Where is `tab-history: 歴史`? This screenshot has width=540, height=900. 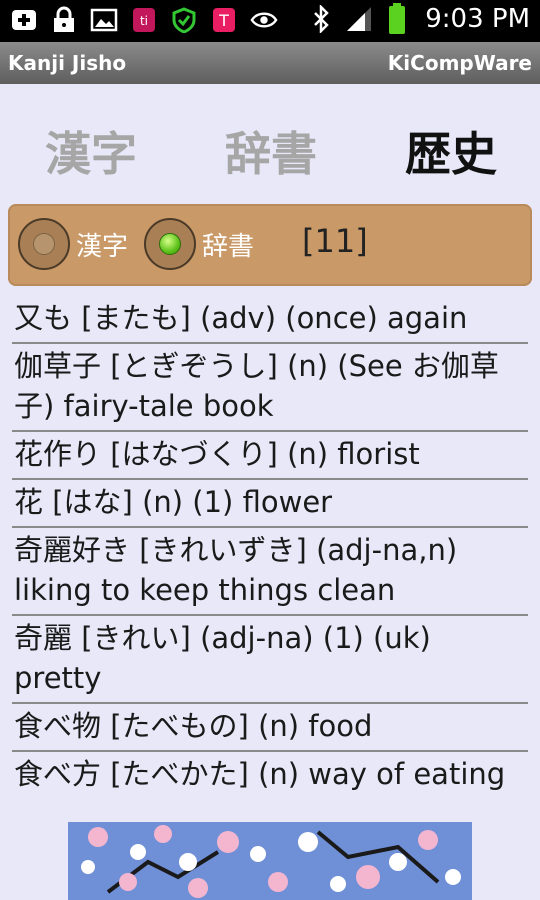
tab-history: 歴史 is located at coordinates (451, 151).